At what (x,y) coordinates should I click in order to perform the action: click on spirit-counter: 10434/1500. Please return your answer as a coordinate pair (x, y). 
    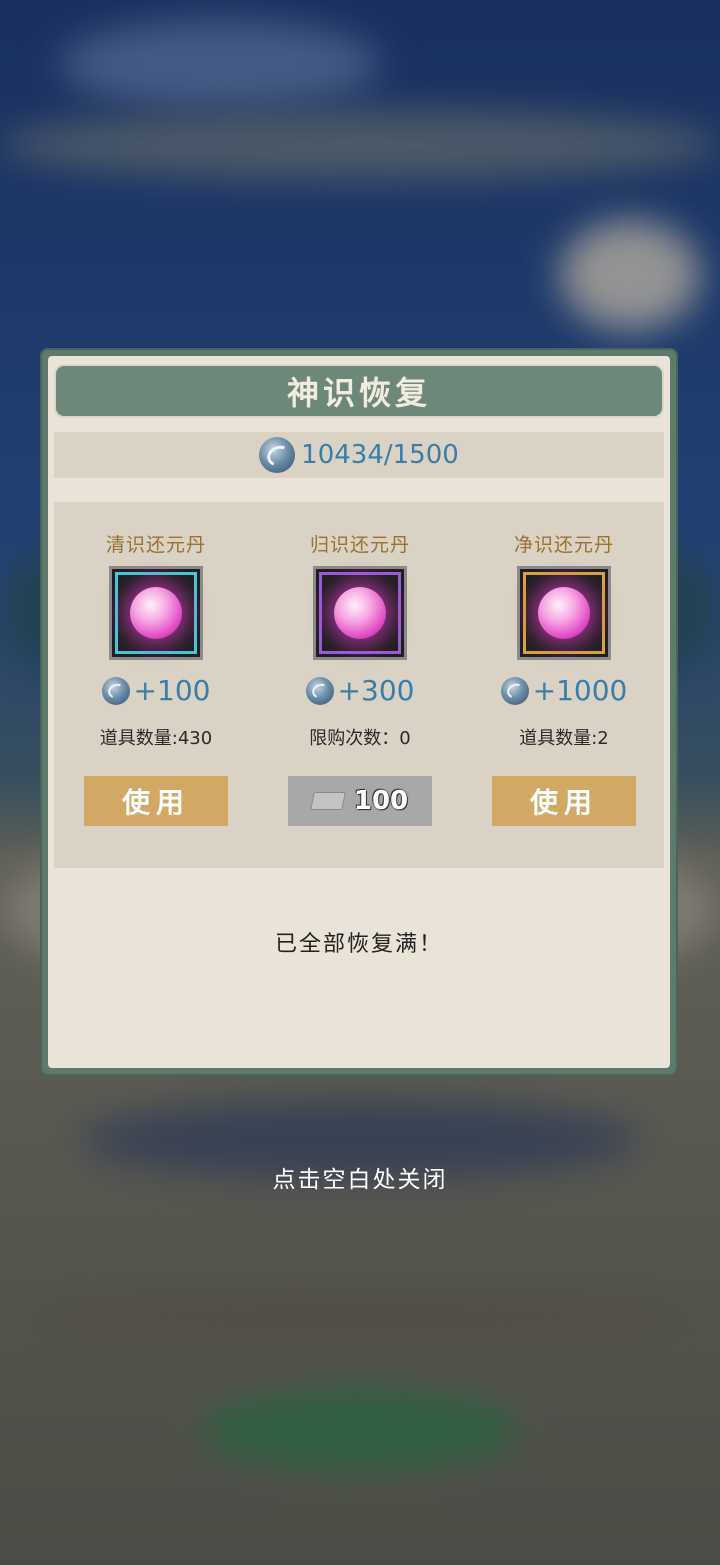
    Looking at the image, I should click on (380, 455).